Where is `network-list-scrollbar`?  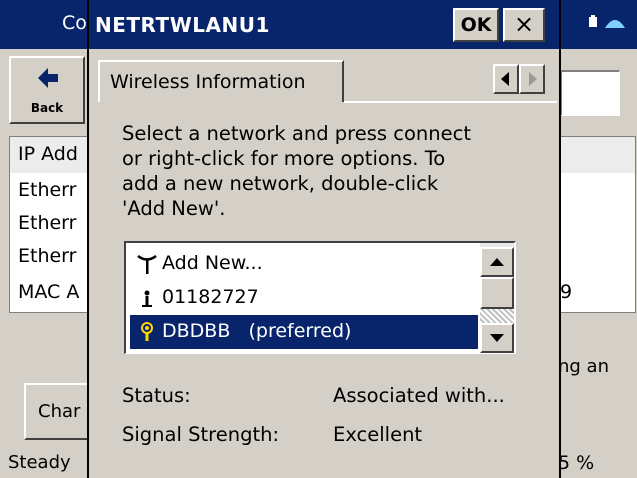
network-list-scrollbar is located at coordinates (497, 298).